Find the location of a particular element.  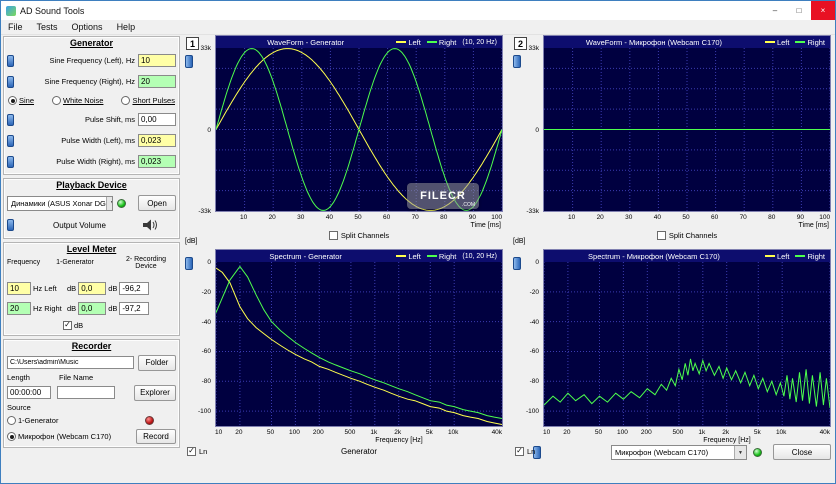

output-volume-label: Output Volume is located at coordinates (79, 225).